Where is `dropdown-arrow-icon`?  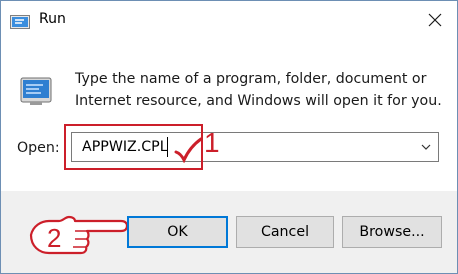
dropdown-arrow-icon is located at coordinates (426, 147).